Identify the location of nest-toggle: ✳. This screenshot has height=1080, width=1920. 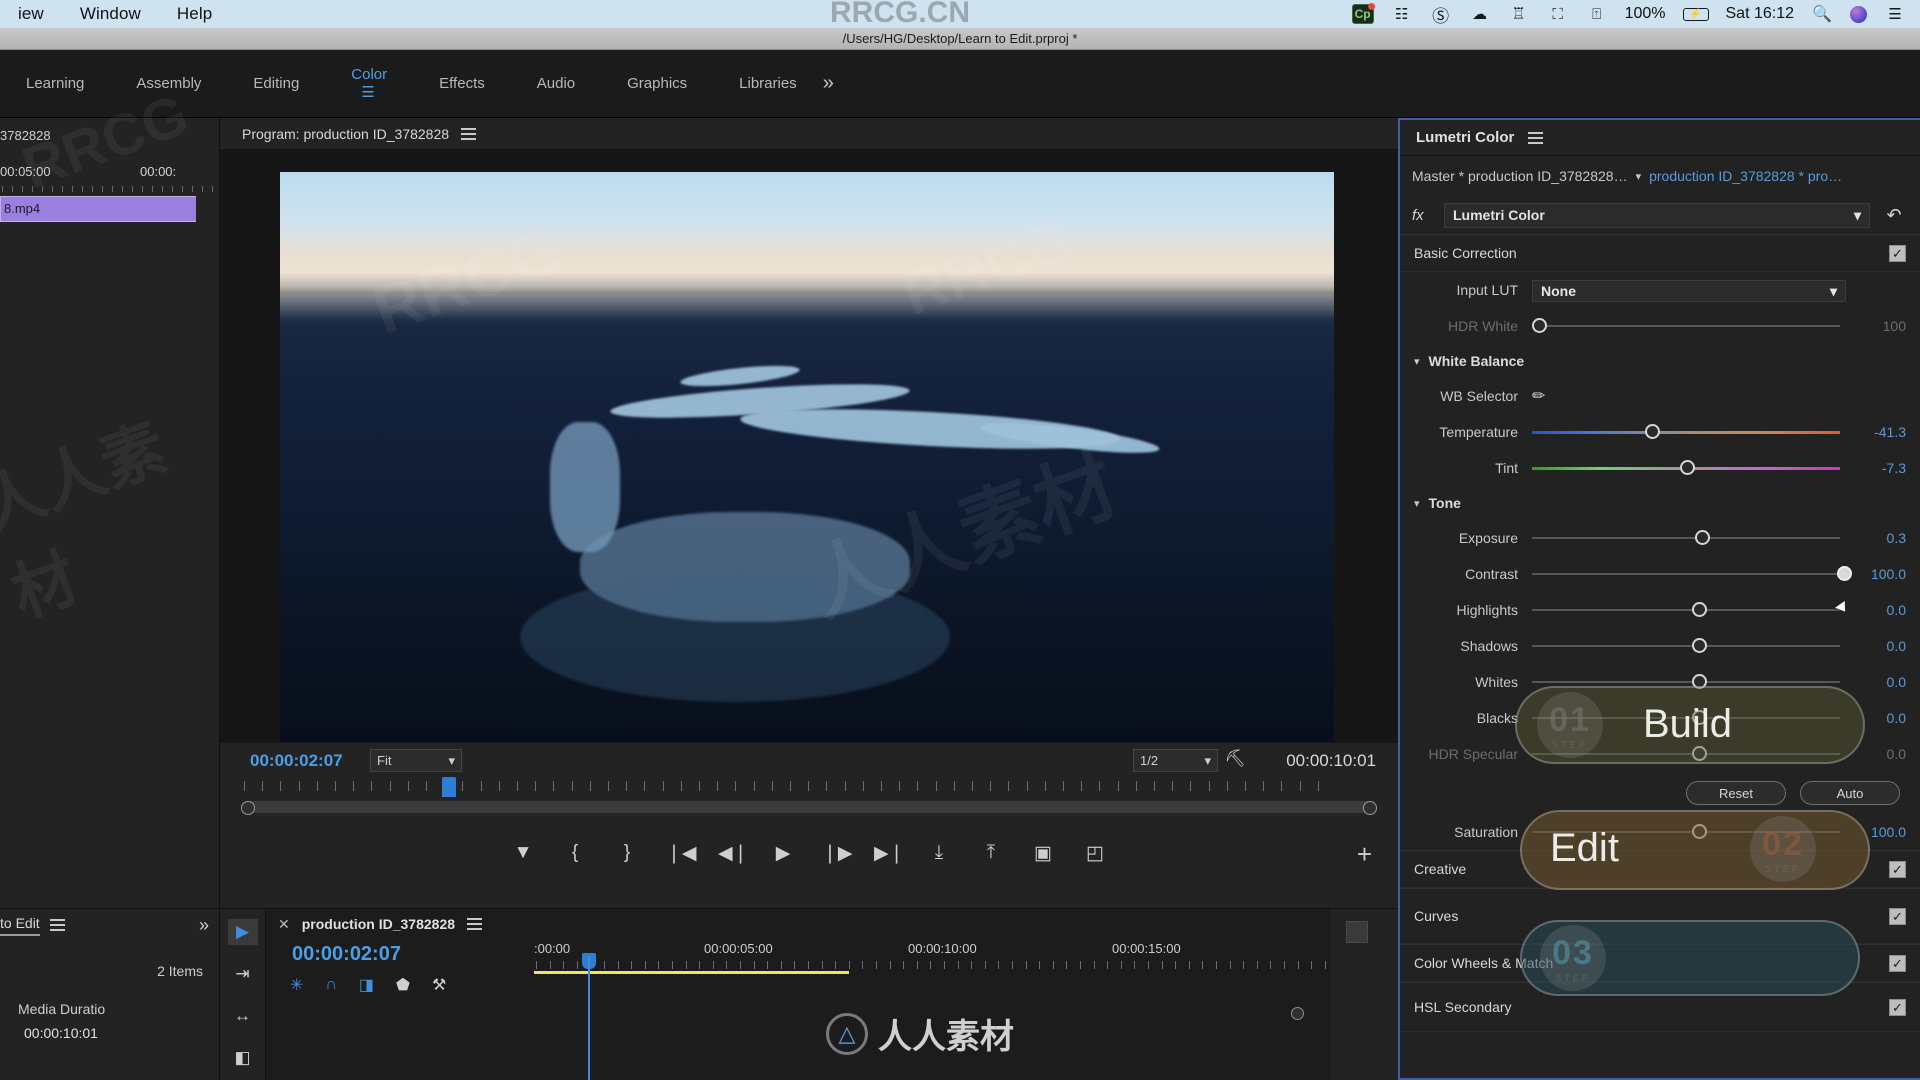
(296, 985).